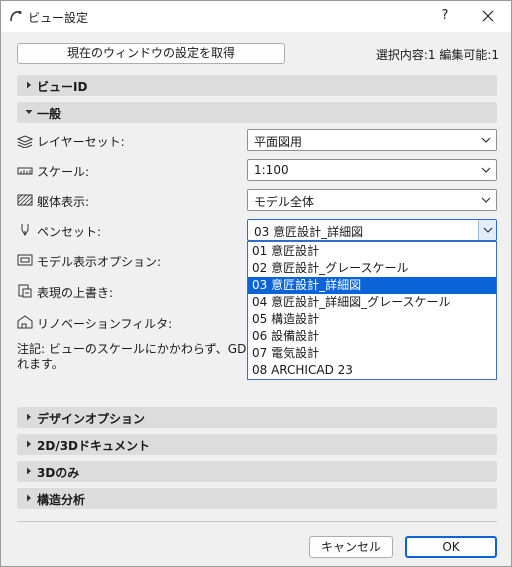 Image resolution: width=512 pixels, height=567 pixels. What do you see at coordinates (278, 142) in the screenshot?
I see `layer-set-value: 平面図用` at bounding box center [278, 142].